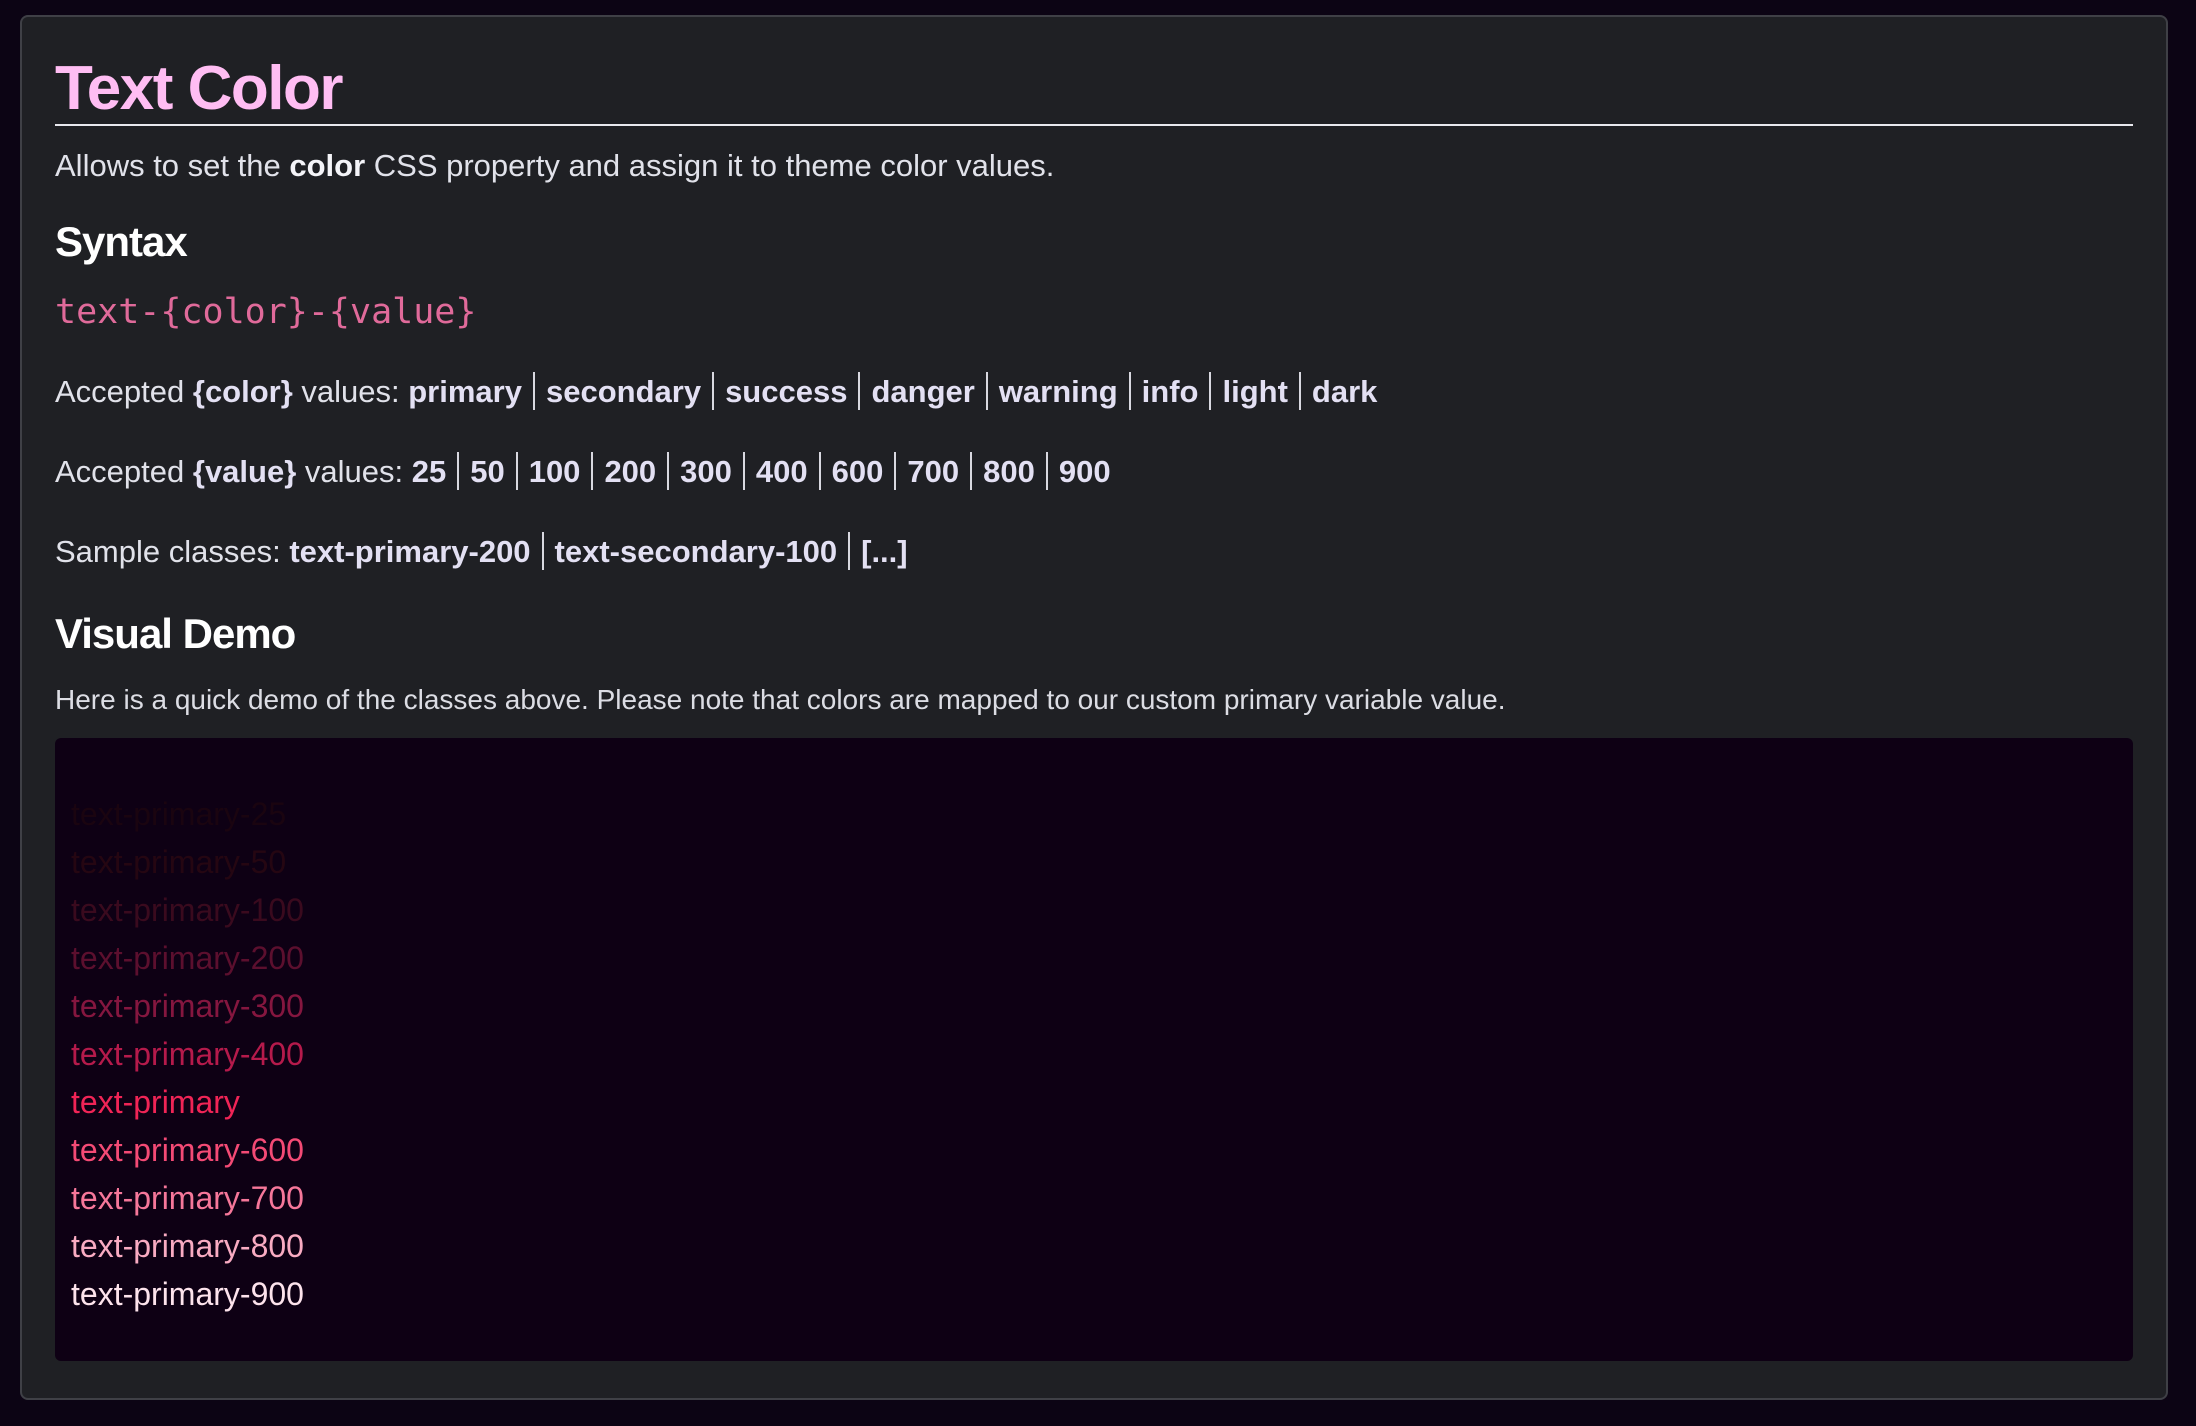 The width and height of the screenshot is (2196, 1426). Describe the element at coordinates (1009, 471) in the screenshot. I see `list-item: 800` at that location.